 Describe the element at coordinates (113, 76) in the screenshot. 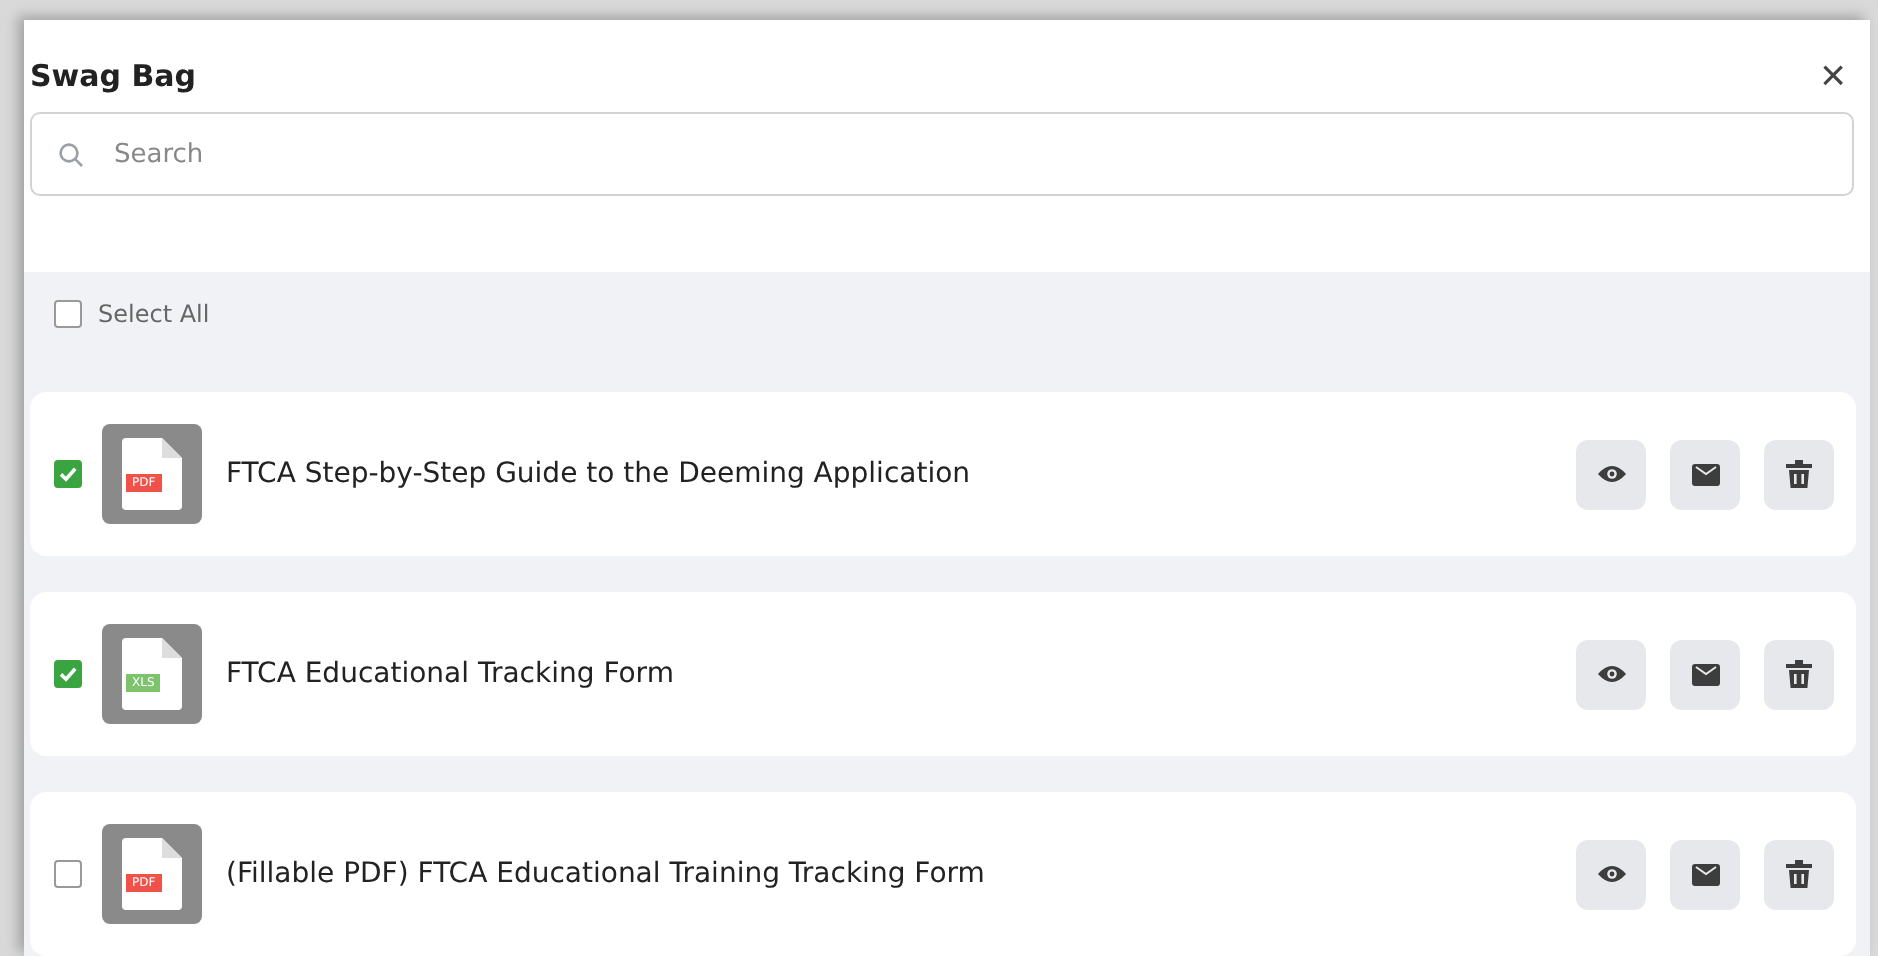

I see `dialog-title: Swag Bag` at that location.